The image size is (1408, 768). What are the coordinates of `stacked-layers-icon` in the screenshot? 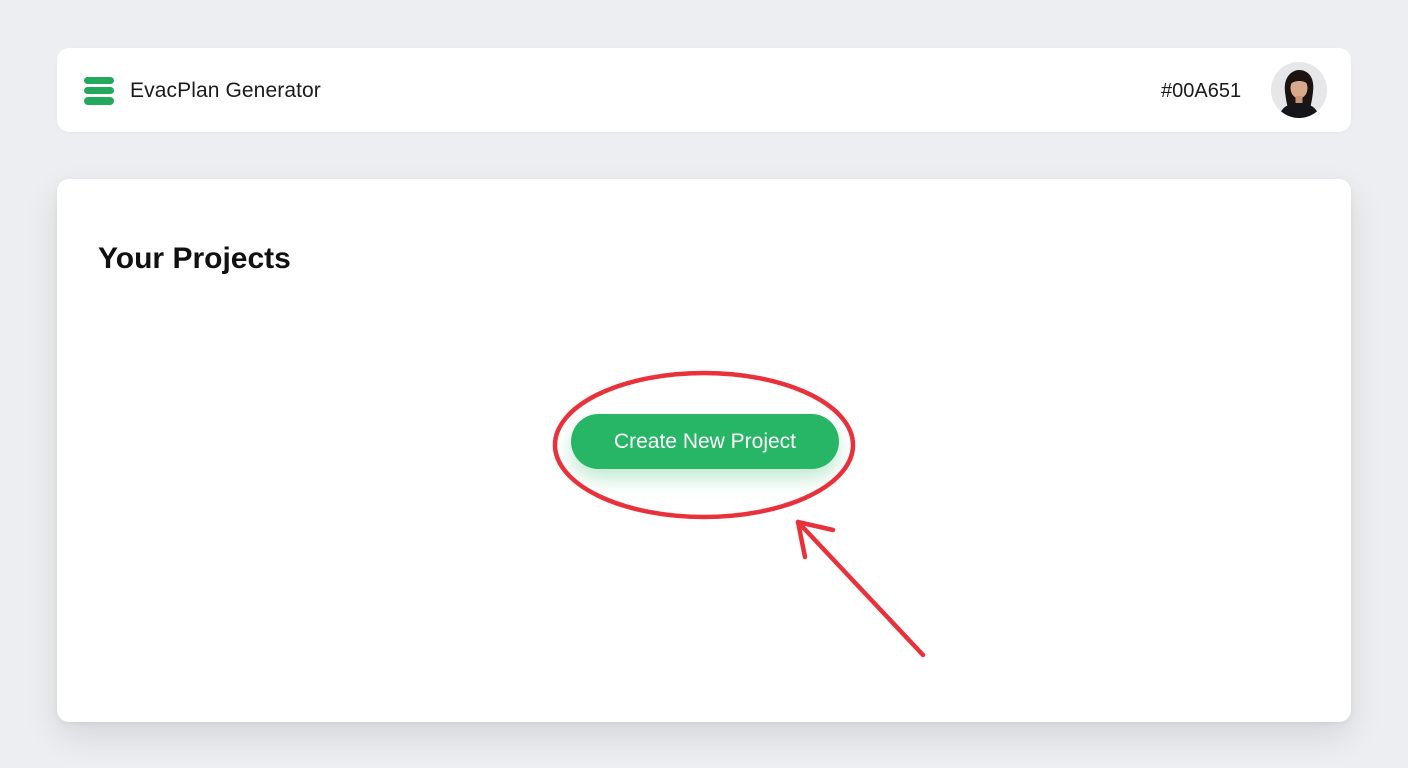 It's located at (99, 91).